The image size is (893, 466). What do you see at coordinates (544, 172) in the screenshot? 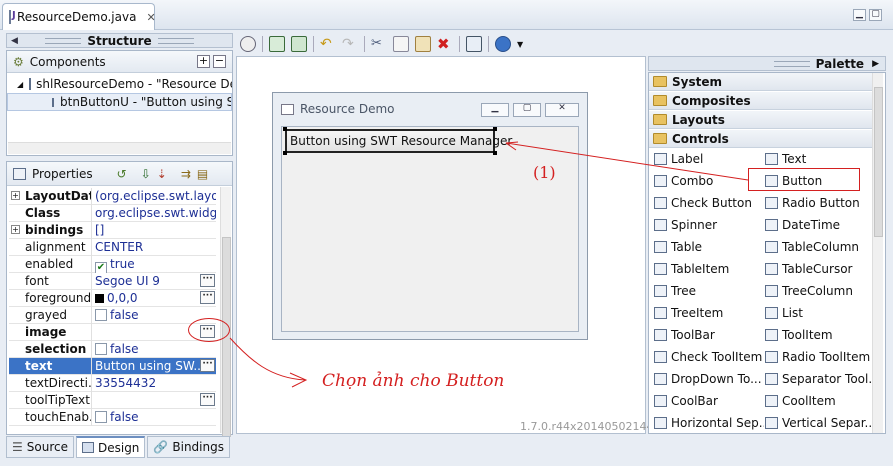
I see `annotation-marker: (1)` at bounding box center [544, 172].